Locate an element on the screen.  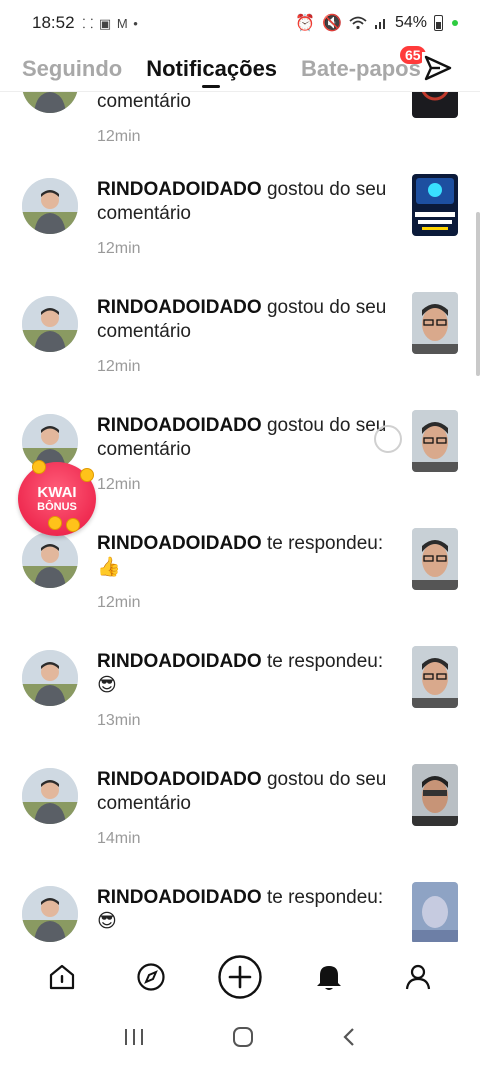
tab-notificacoes: Notificações is located at coordinates (211, 72).